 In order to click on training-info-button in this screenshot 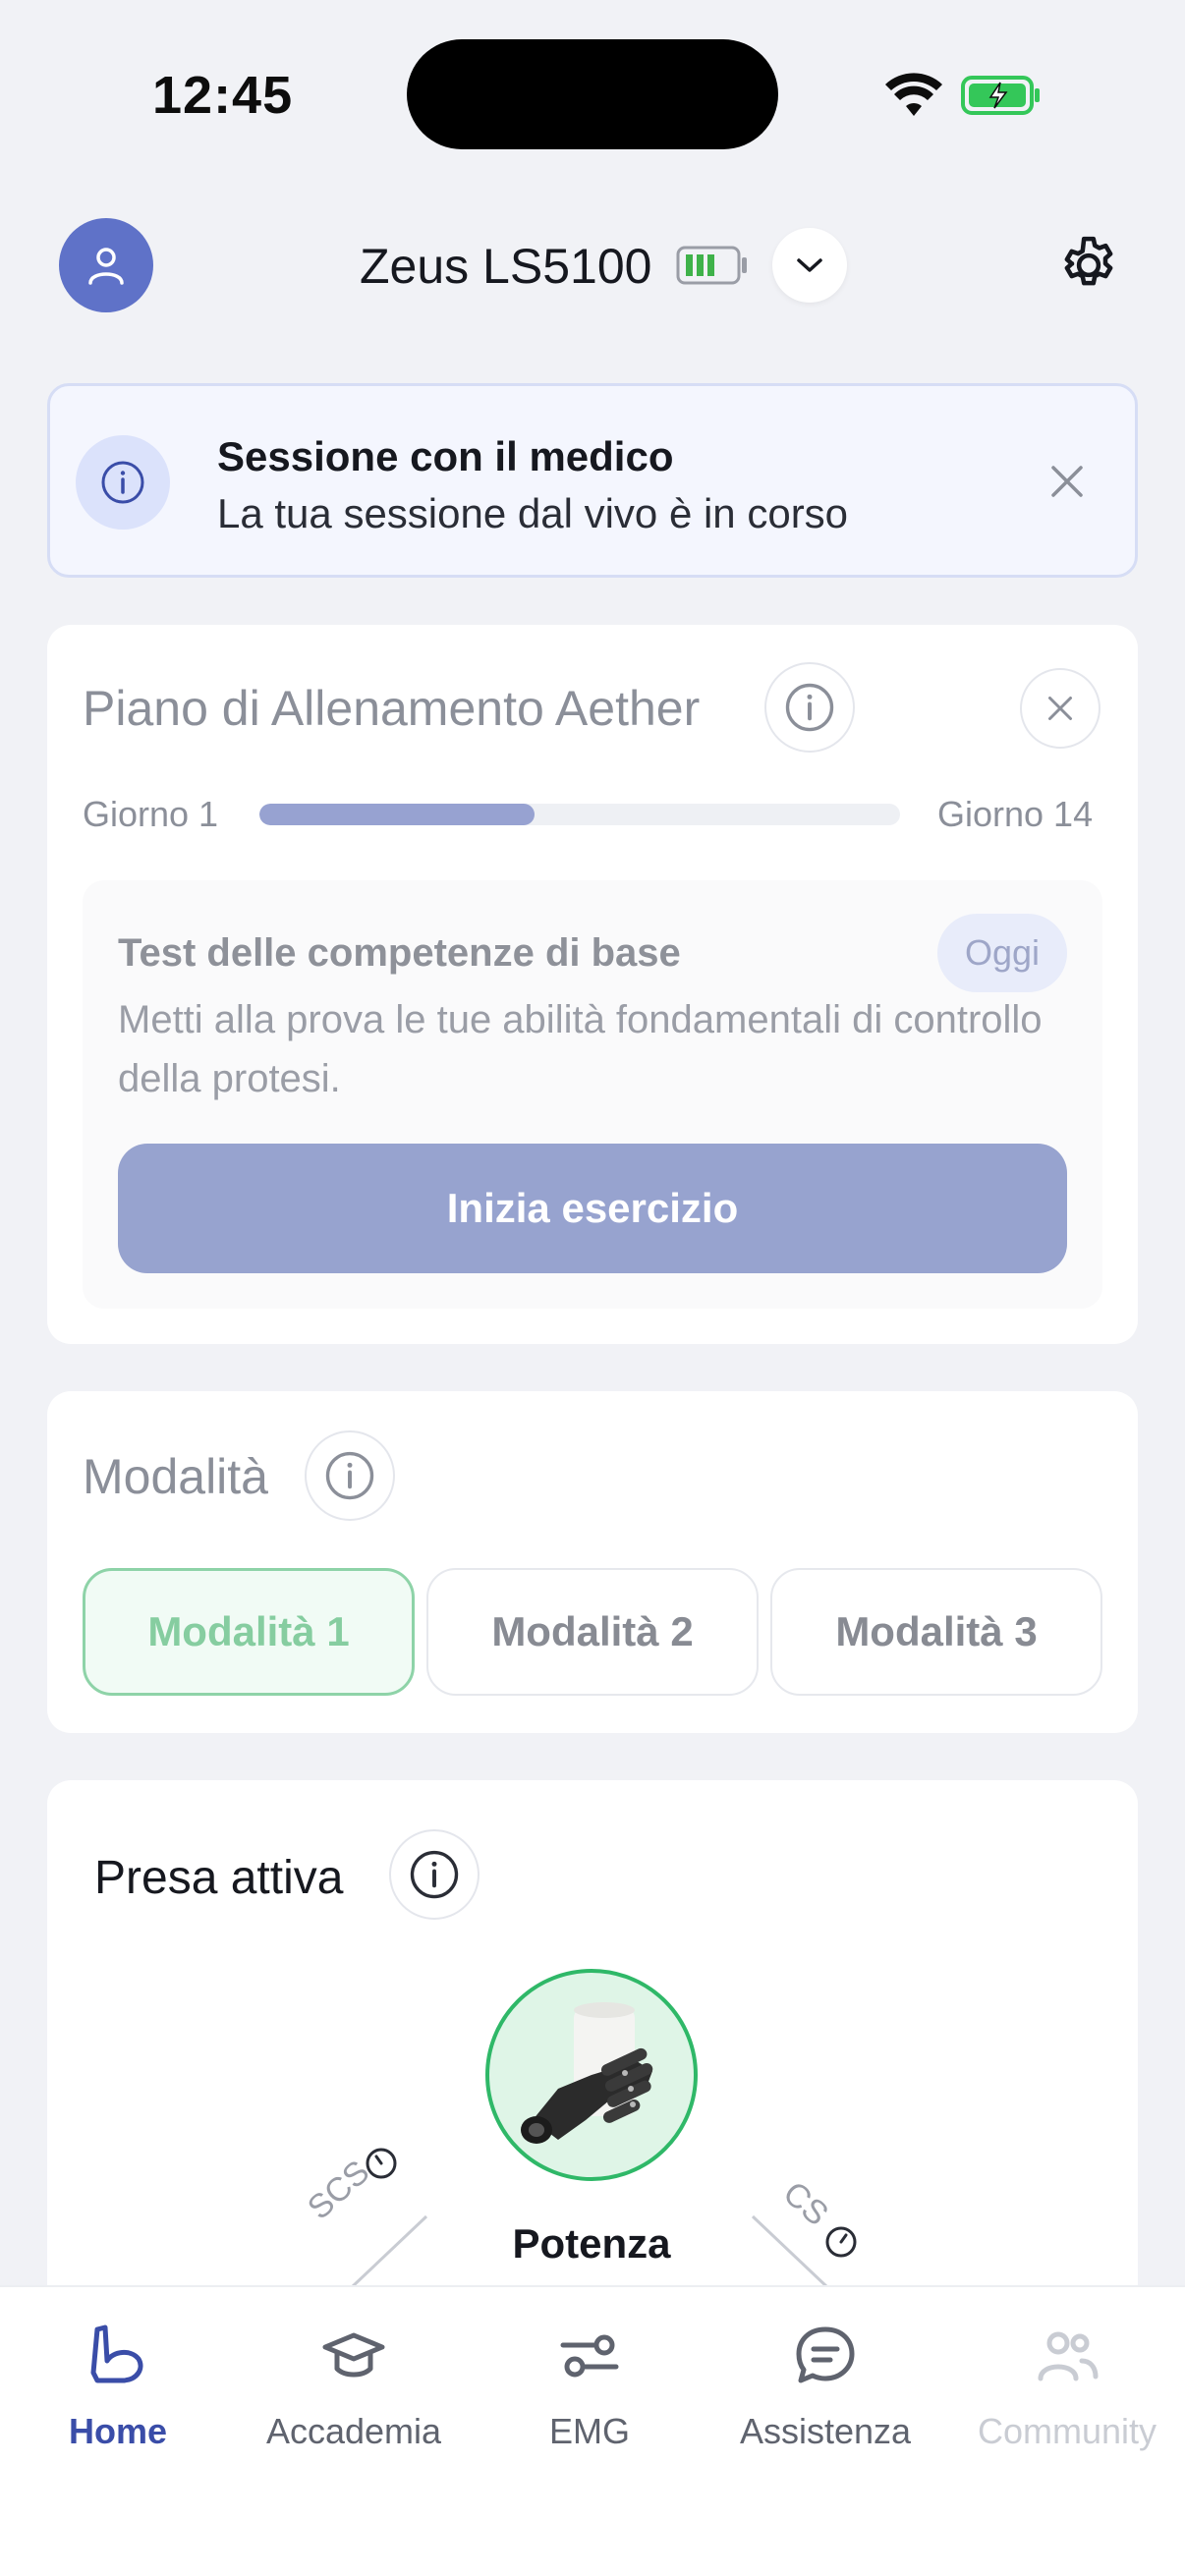, I will do `click(810, 707)`.